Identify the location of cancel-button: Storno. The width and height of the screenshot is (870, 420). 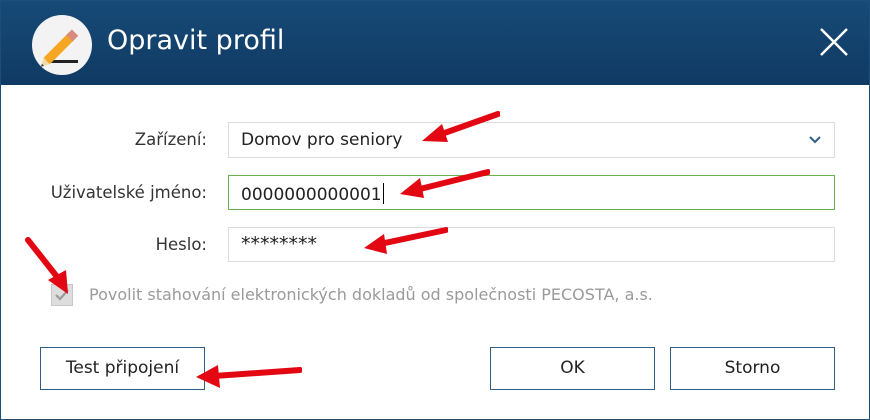
(752, 368).